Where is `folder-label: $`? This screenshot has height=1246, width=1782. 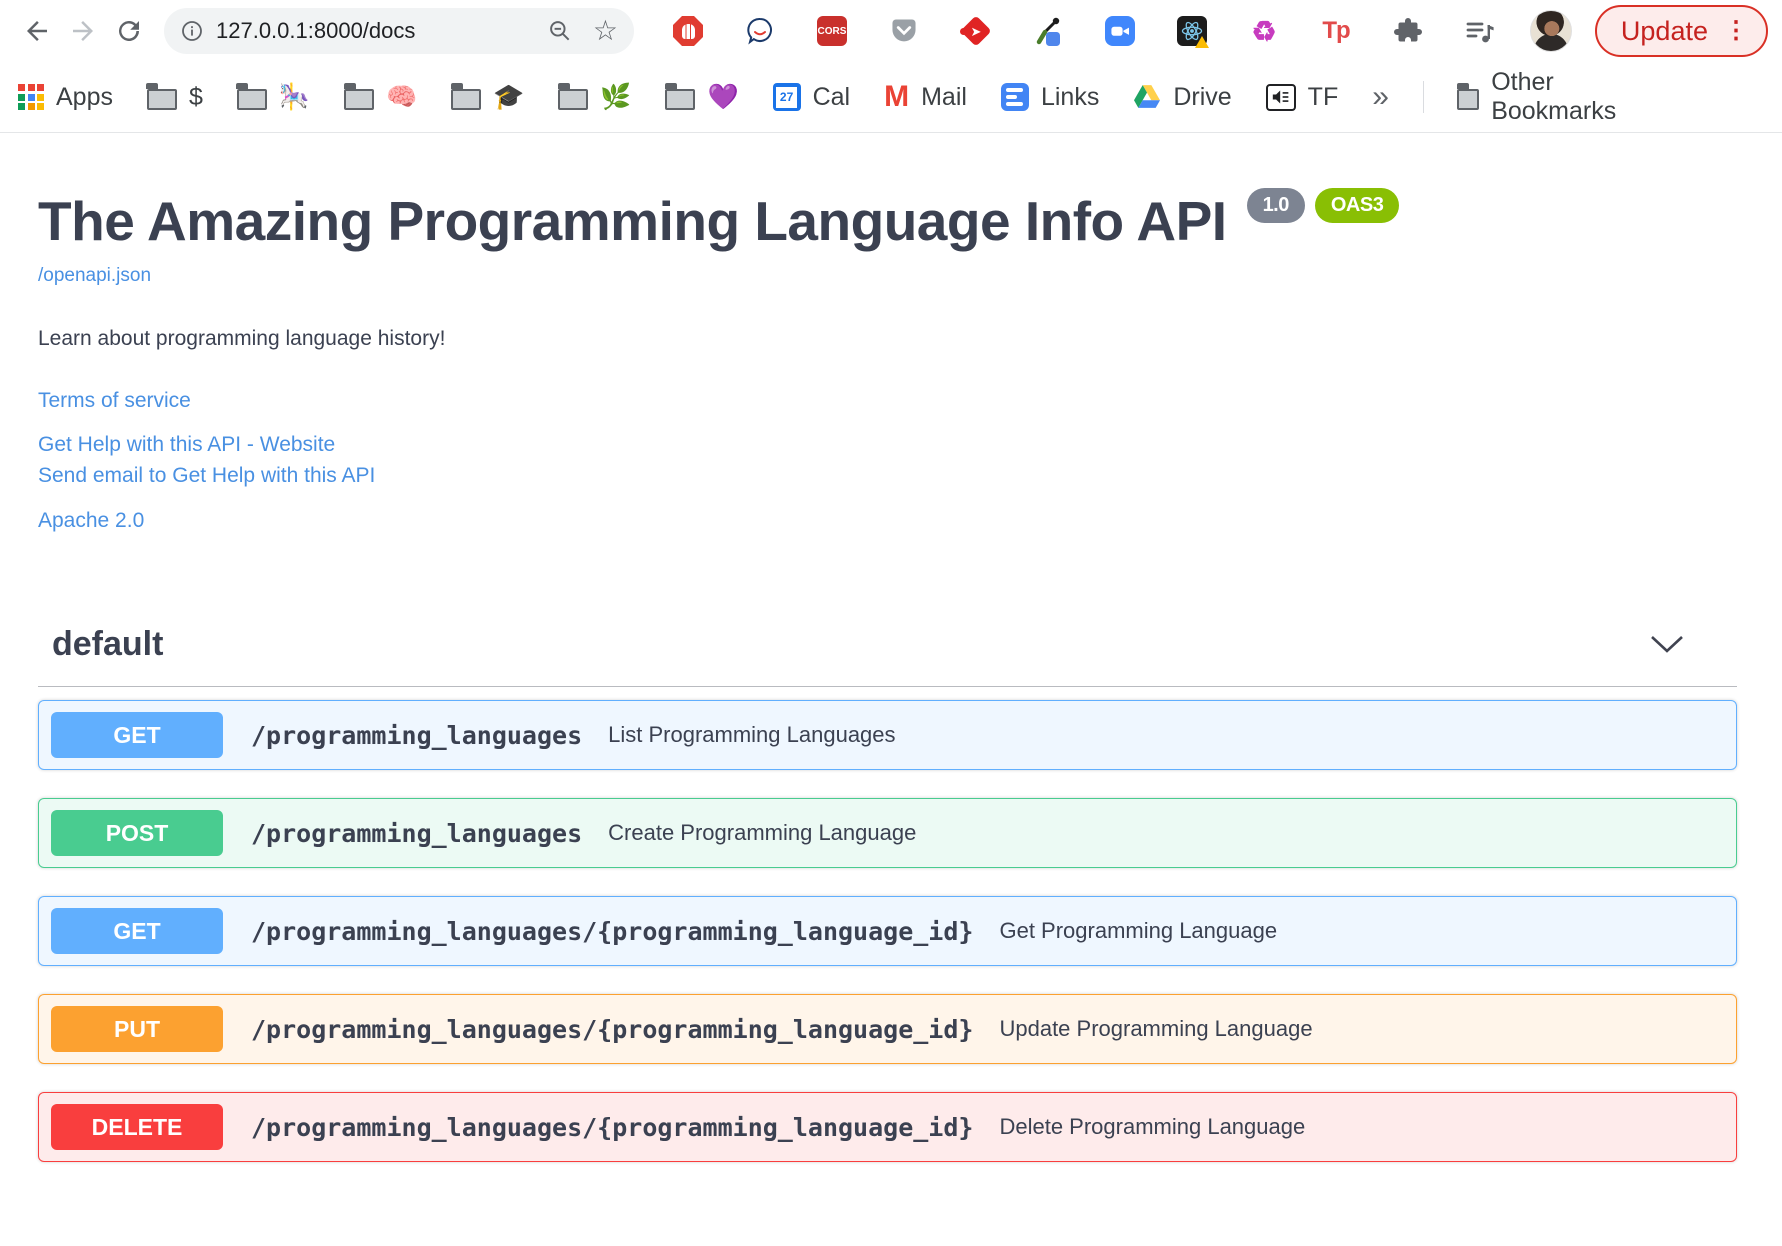 folder-label: $ is located at coordinates (195, 96).